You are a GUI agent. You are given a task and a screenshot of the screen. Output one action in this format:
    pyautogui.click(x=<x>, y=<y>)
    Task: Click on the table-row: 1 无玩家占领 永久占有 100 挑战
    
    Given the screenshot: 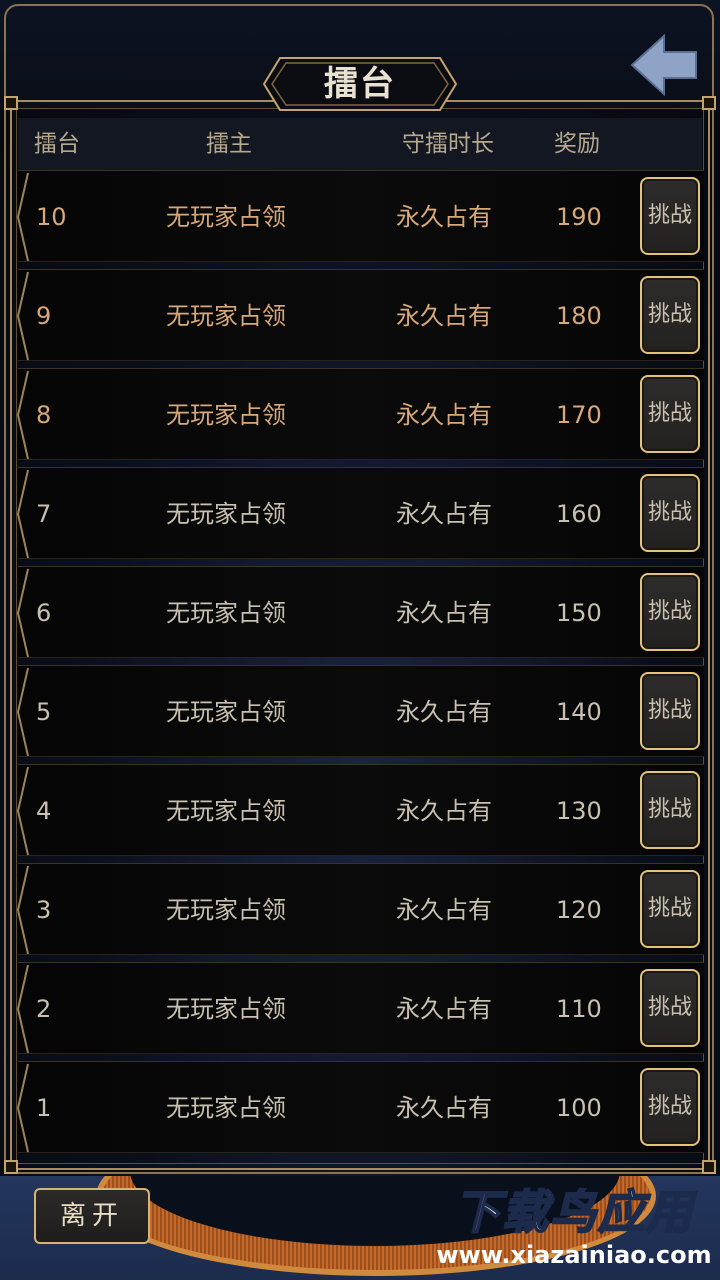 What is the action you would take?
    pyautogui.click(x=360, y=1107)
    